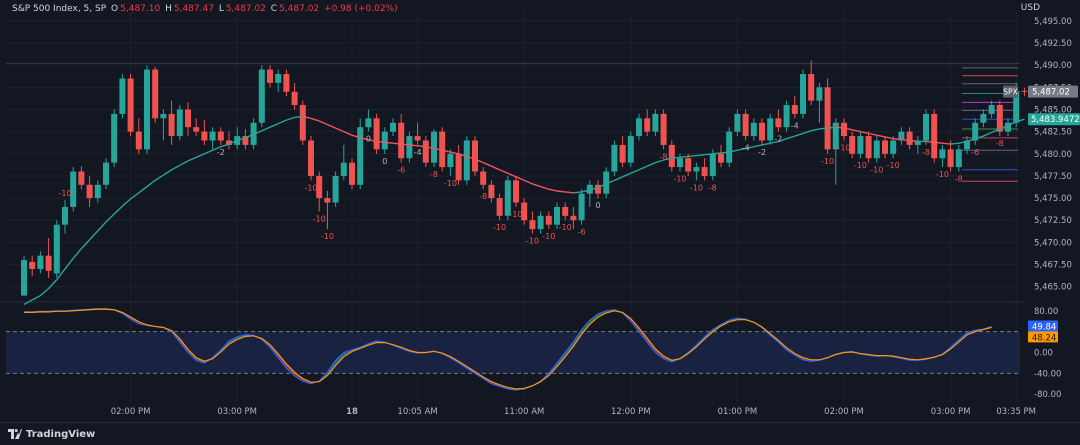  Describe the element at coordinates (1053, 221) in the screenshot. I see `y-tick-label: 5,472.50` at that location.